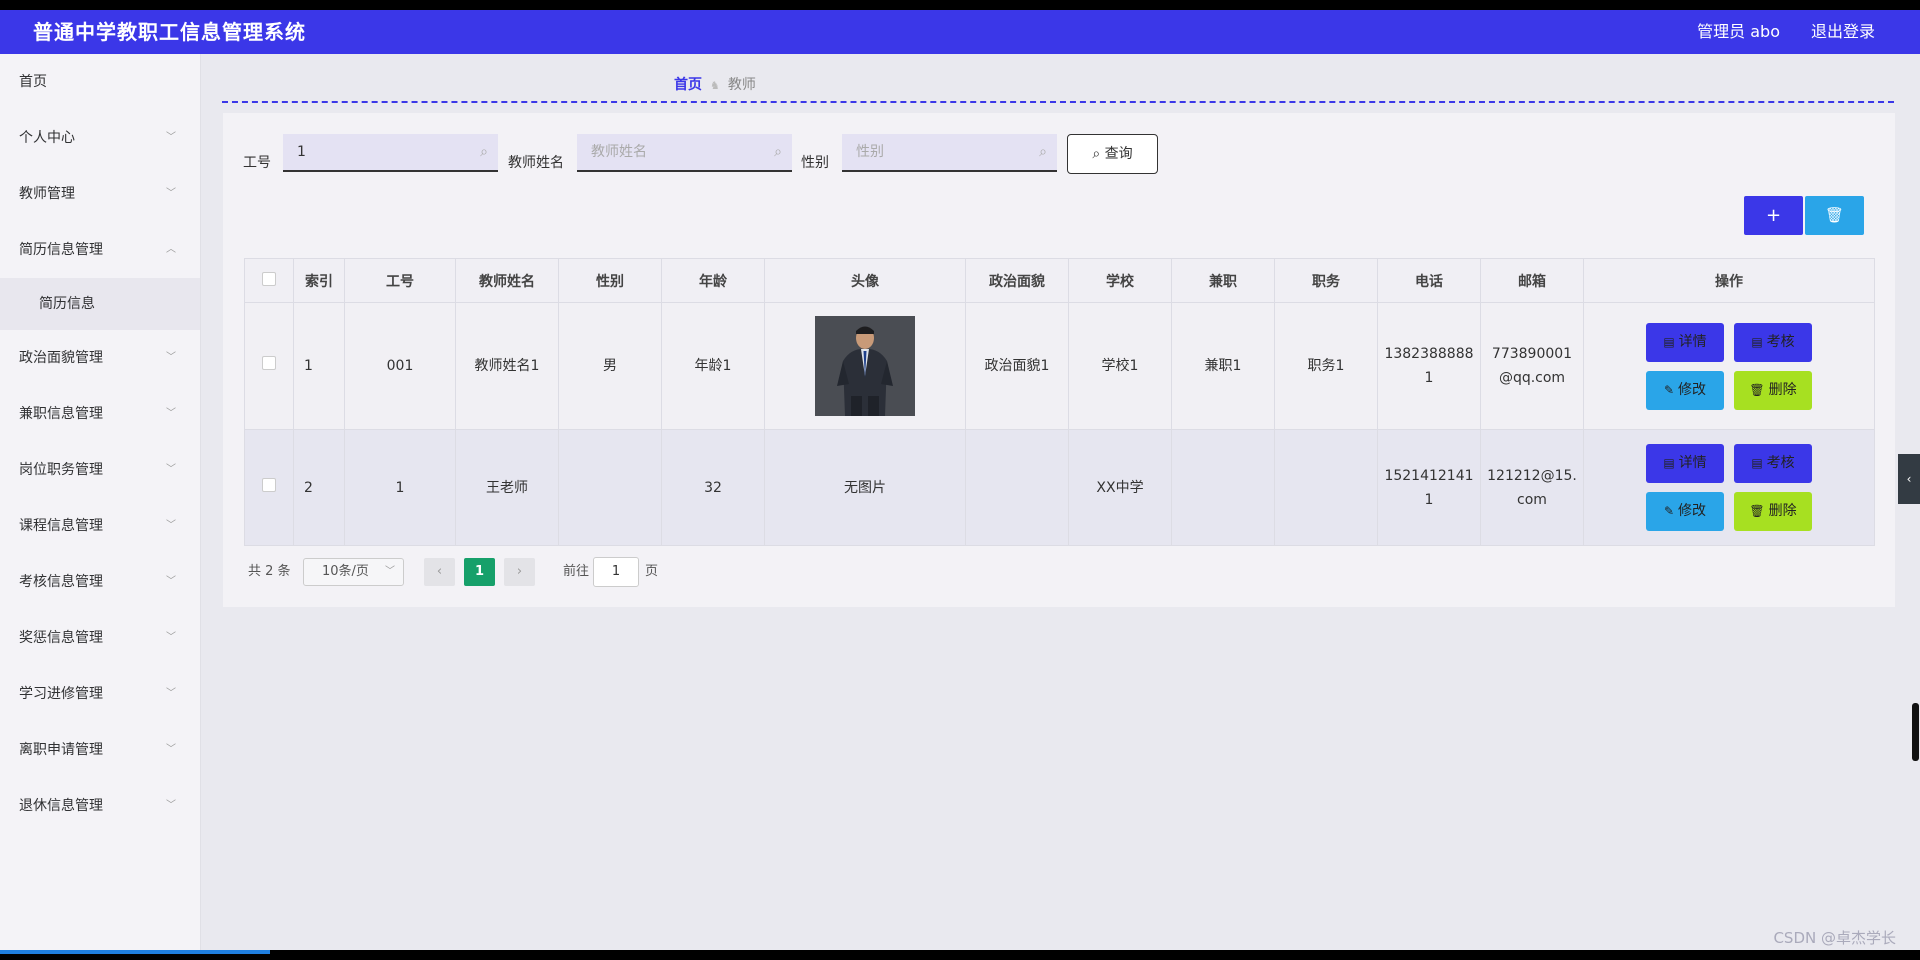 The image size is (1920, 960). Describe the element at coordinates (301, 152) in the screenshot. I see `id-input-value: 1` at that location.